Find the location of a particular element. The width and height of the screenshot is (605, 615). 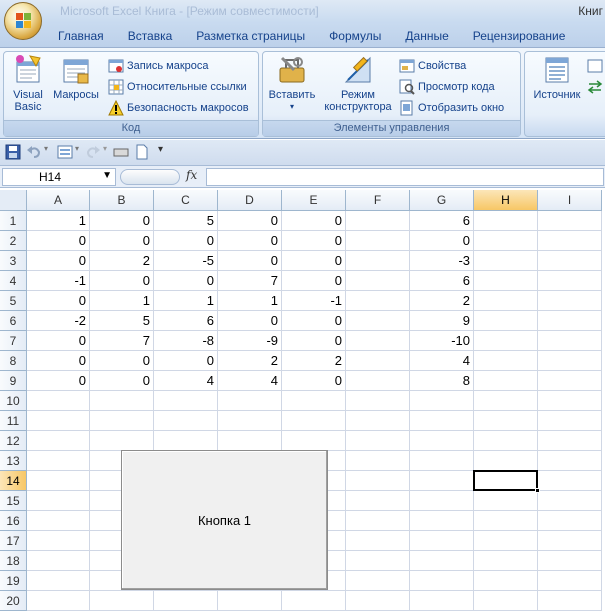

cell-f20 is located at coordinates (378, 601).